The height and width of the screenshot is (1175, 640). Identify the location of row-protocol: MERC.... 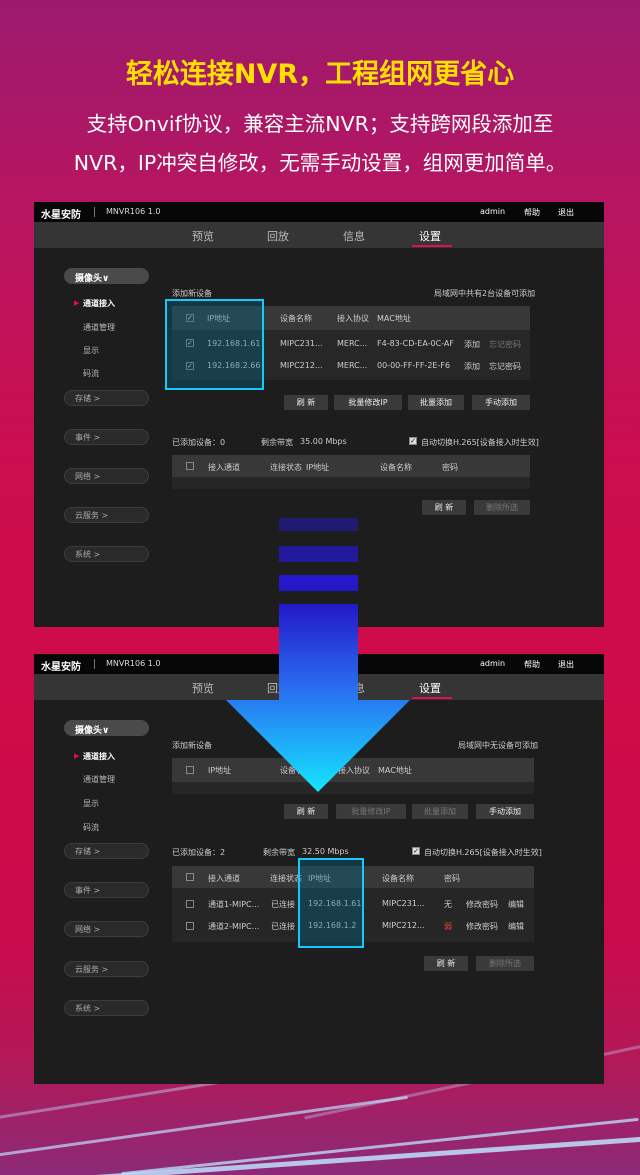
(352, 343).